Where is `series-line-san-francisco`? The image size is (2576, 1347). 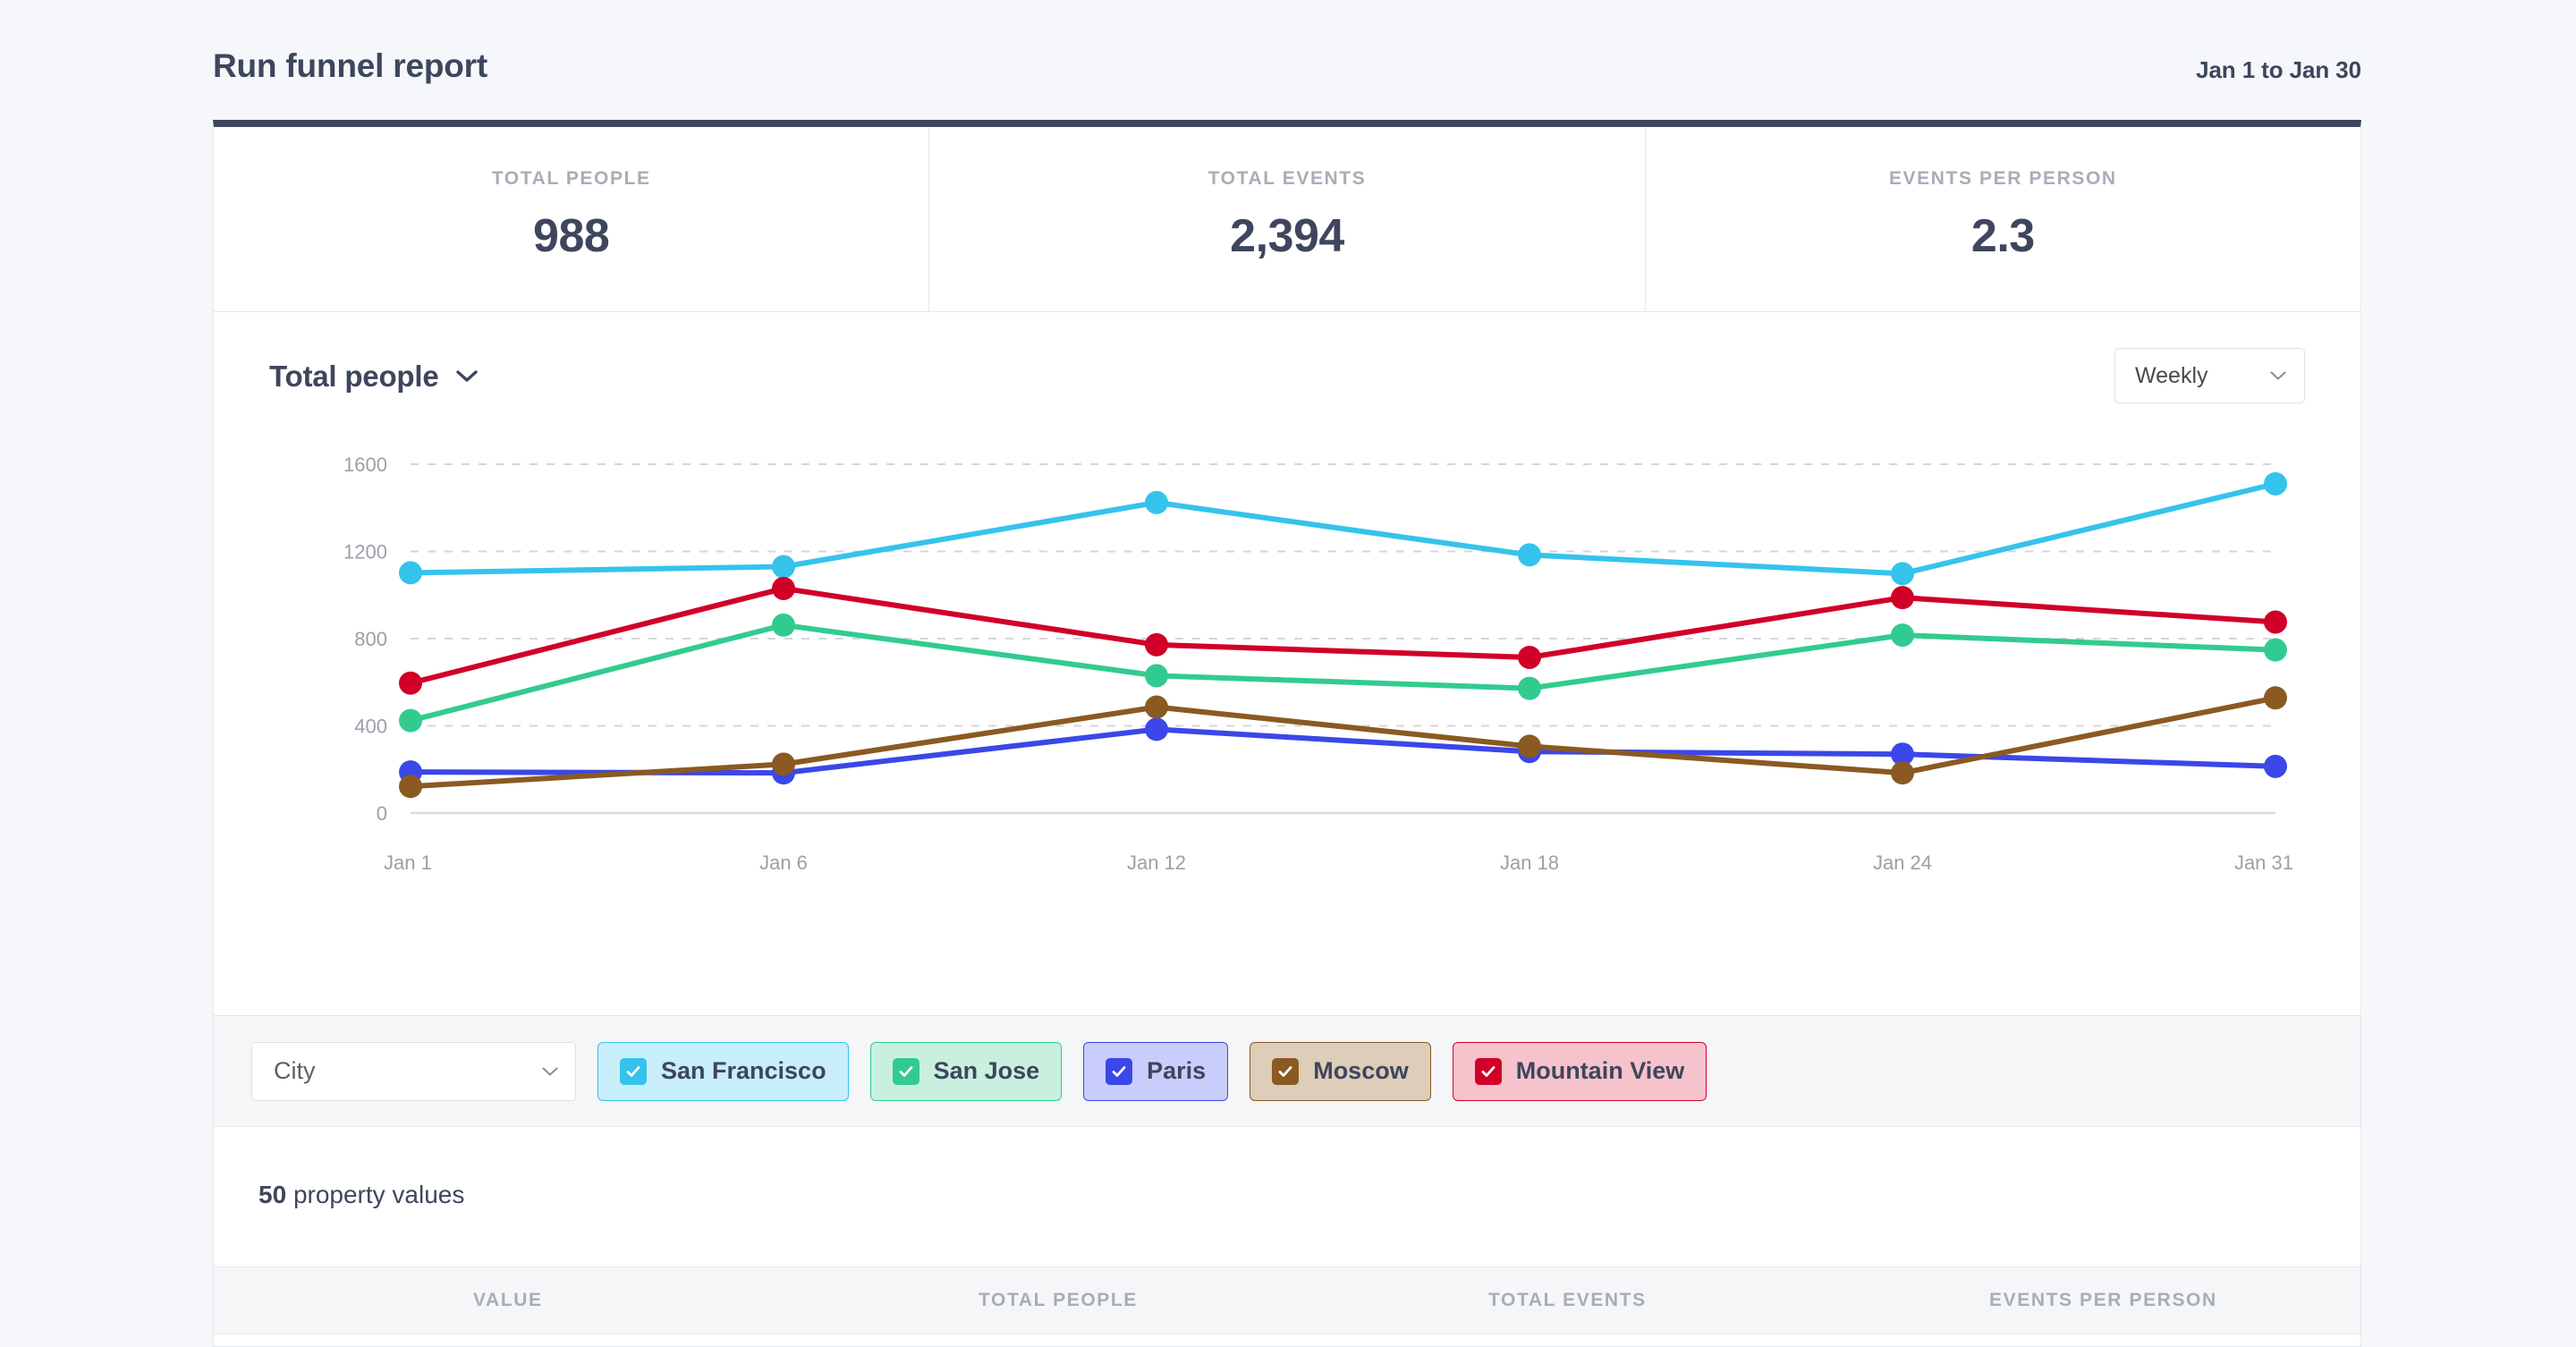
series-line-san-francisco is located at coordinates (1343, 528).